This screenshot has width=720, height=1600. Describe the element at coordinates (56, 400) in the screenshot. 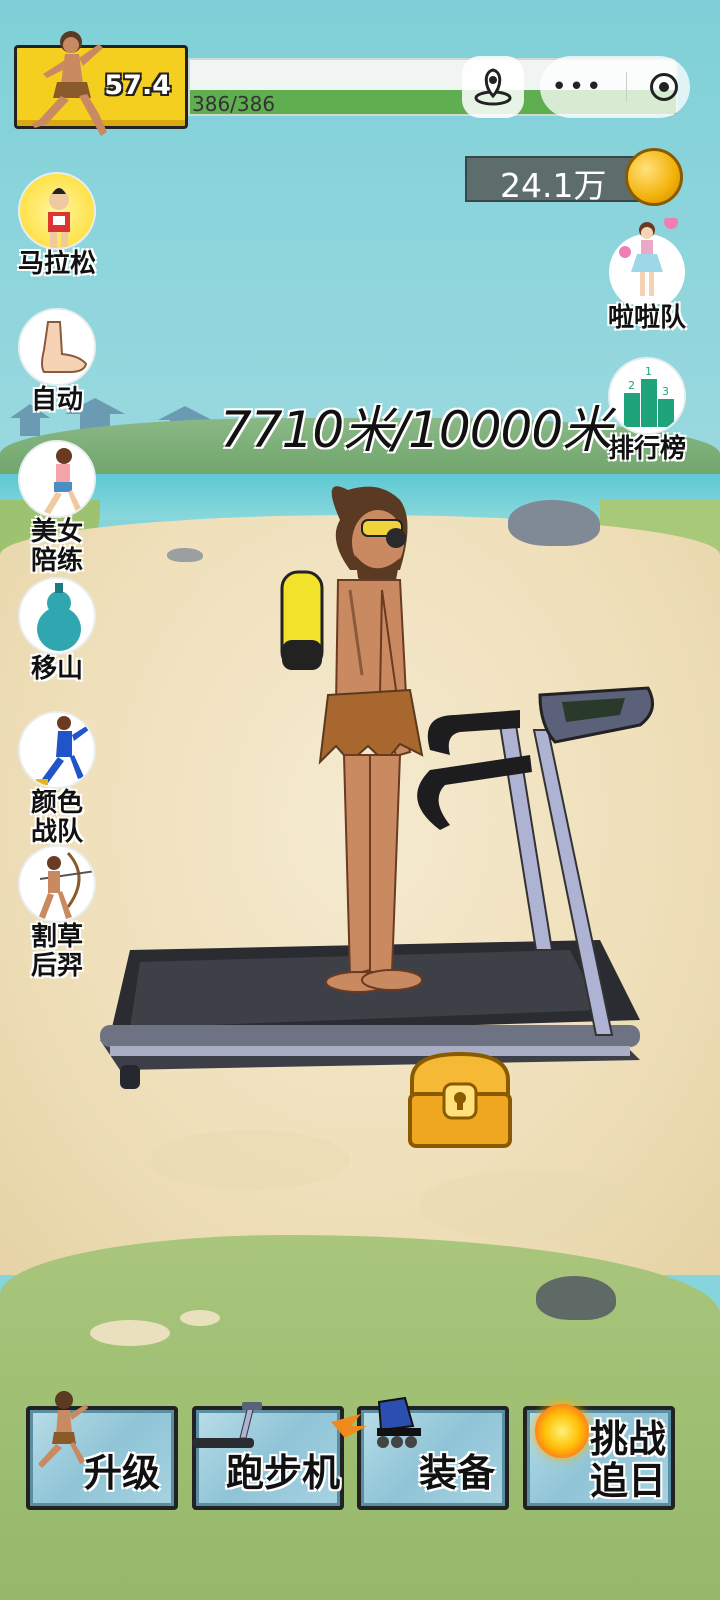

I see `side-label: 自动` at that location.